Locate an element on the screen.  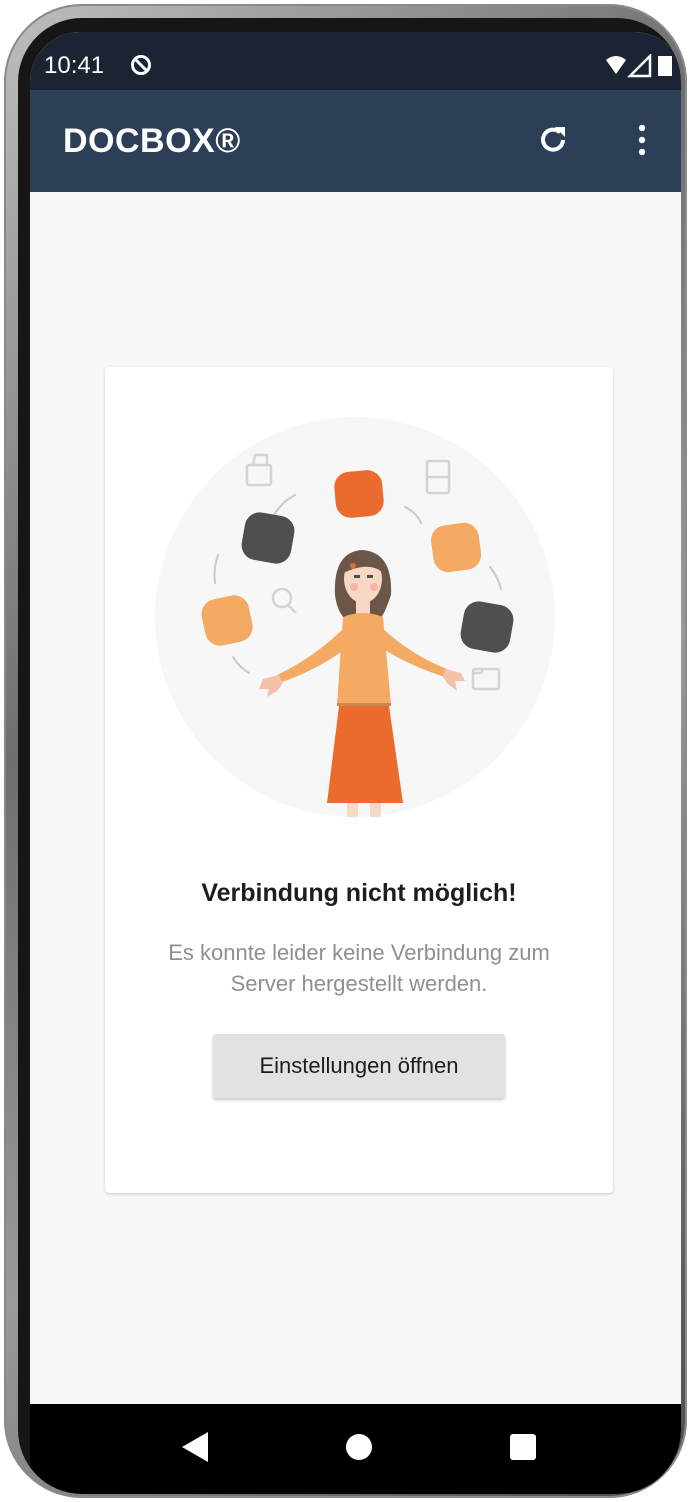
refresh-icon is located at coordinates (553, 139).